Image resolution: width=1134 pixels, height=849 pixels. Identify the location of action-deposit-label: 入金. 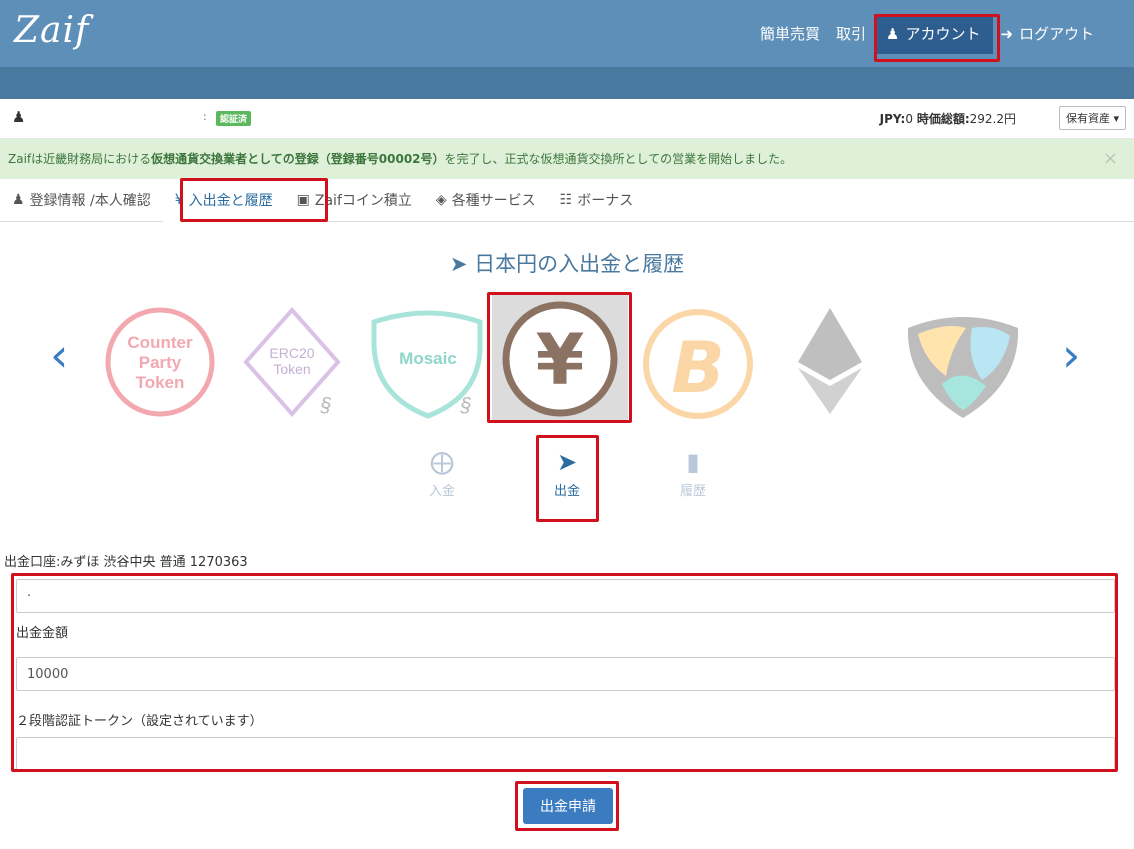
(441, 491).